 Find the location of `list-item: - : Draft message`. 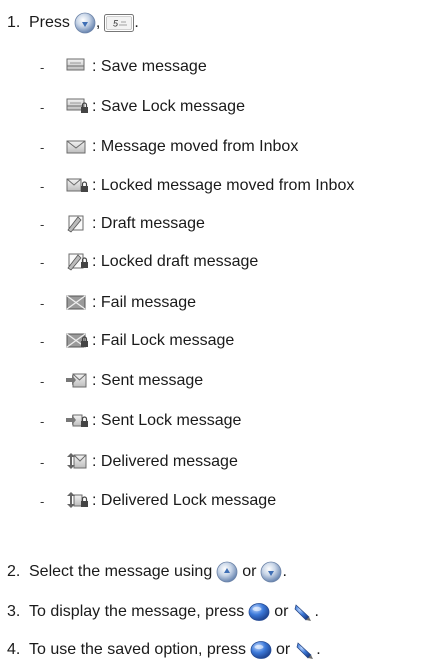

list-item: - : Draft message is located at coordinates (122, 224).